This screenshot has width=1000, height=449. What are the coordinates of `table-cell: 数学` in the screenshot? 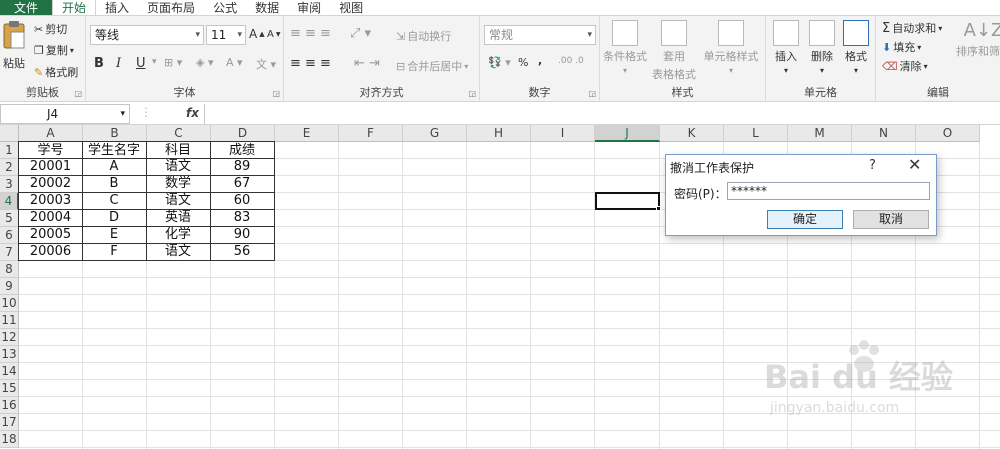 It's located at (178, 184).